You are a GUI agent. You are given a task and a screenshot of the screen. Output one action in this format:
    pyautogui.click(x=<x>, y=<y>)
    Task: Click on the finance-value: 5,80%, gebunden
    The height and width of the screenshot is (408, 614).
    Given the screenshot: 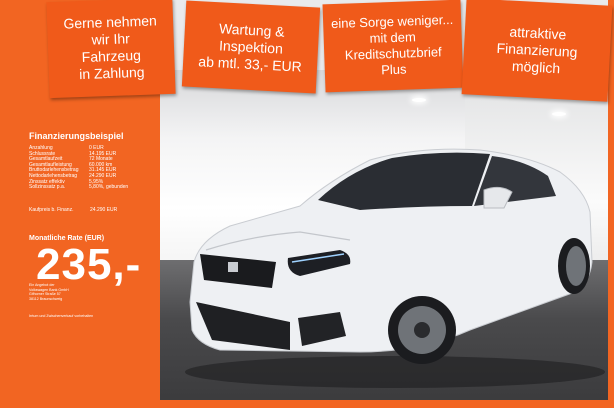 What is the action you would take?
    pyautogui.click(x=109, y=187)
    